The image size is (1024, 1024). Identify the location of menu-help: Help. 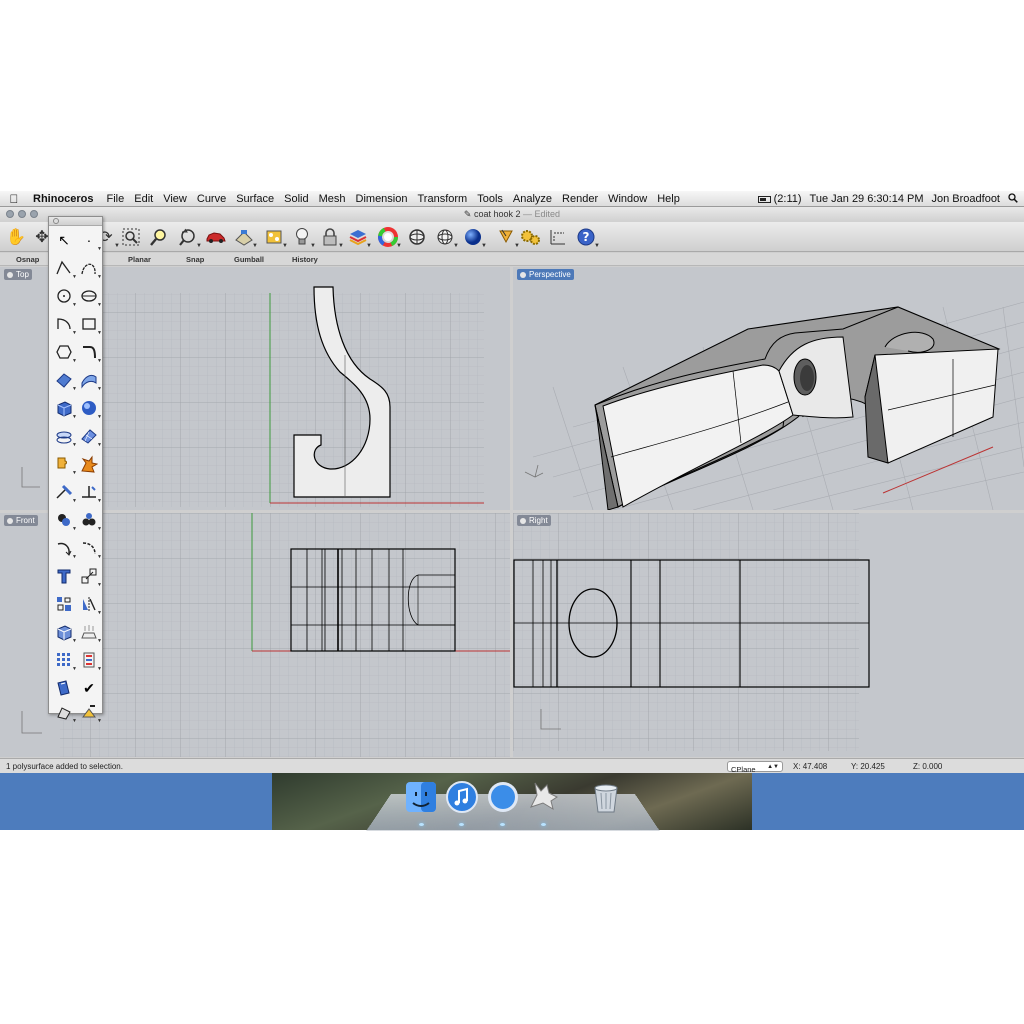
(668, 199).